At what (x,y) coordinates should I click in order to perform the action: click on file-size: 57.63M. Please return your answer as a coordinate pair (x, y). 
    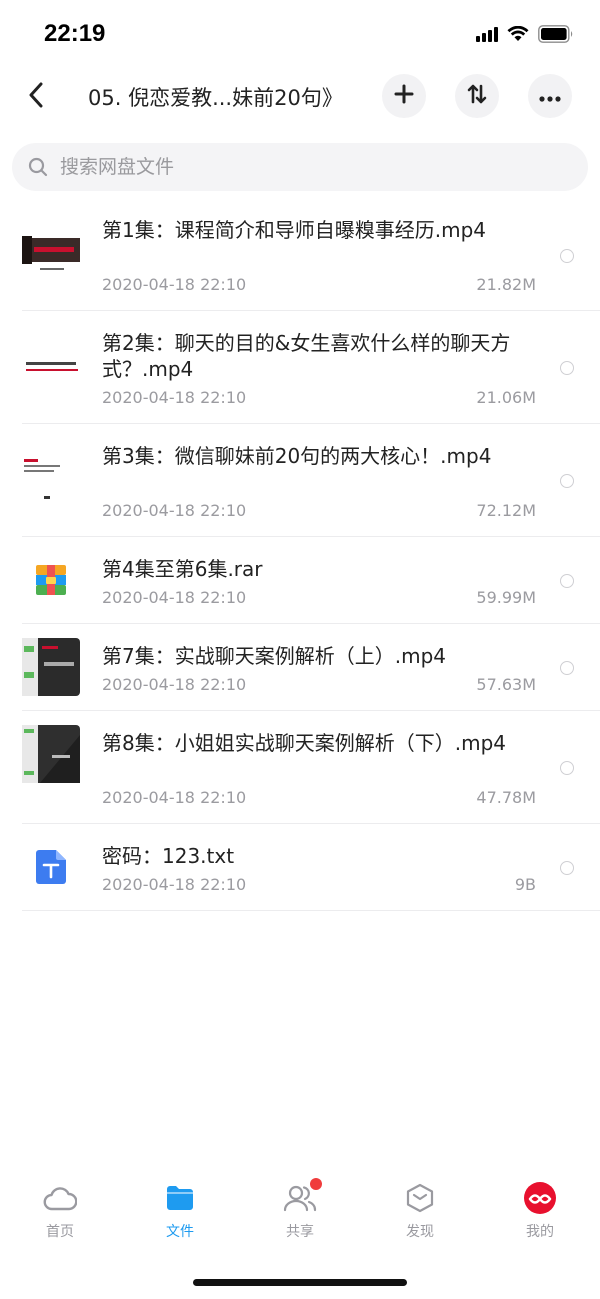
    Looking at the image, I should click on (506, 684).